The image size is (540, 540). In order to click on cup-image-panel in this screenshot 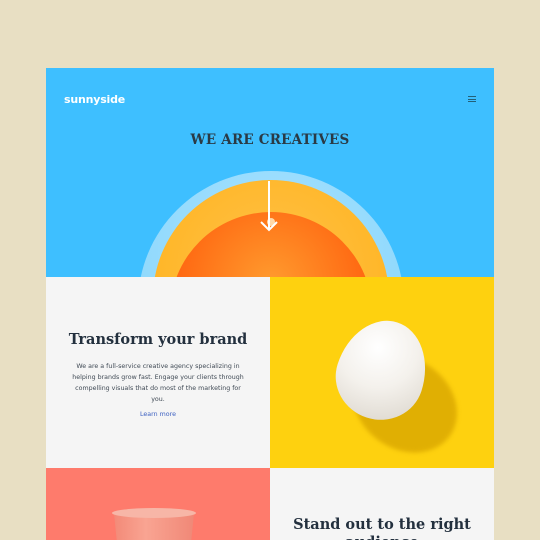, I will do `click(158, 504)`.